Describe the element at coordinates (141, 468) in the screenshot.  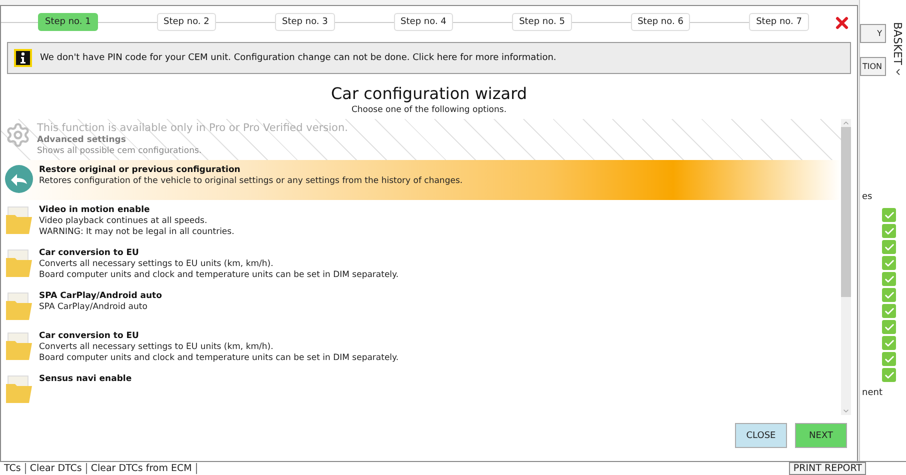
I see `status-tab: Clear DTCs from ECM` at that location.